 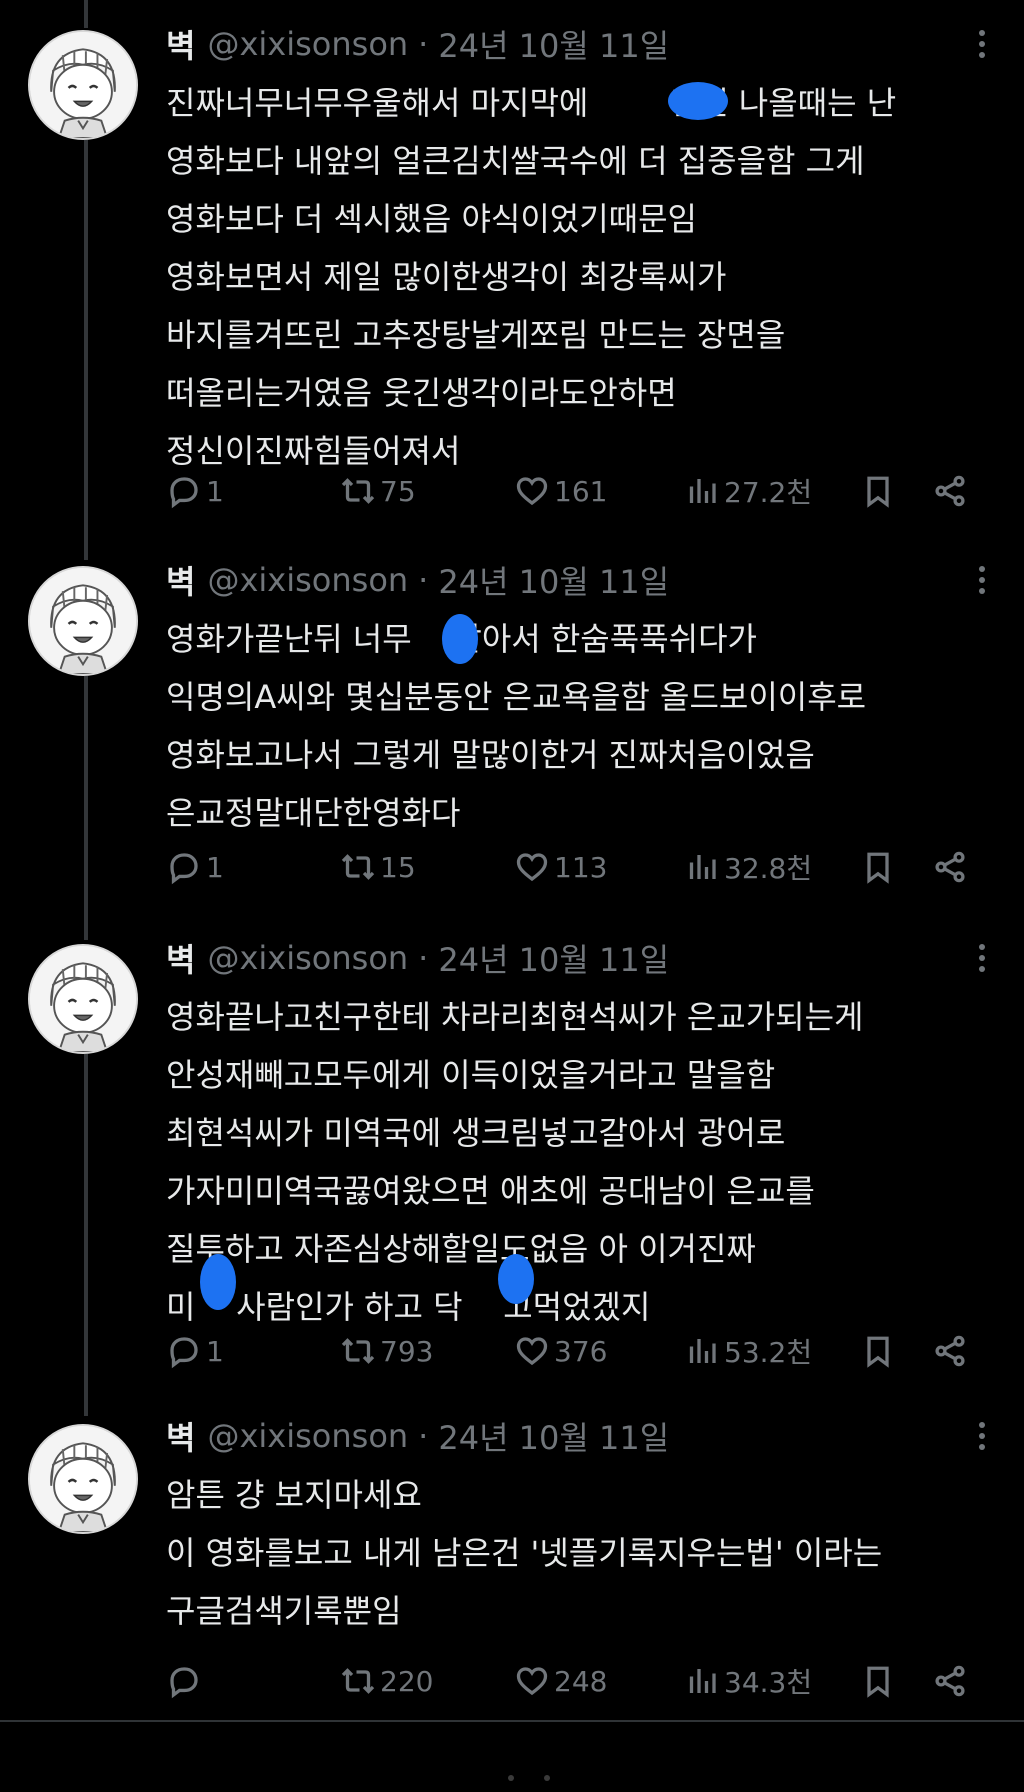 What do you see at coordinates (560, 1681) in the screenshot?
I see `like-button: 248` at bounding box center [560, 1681].